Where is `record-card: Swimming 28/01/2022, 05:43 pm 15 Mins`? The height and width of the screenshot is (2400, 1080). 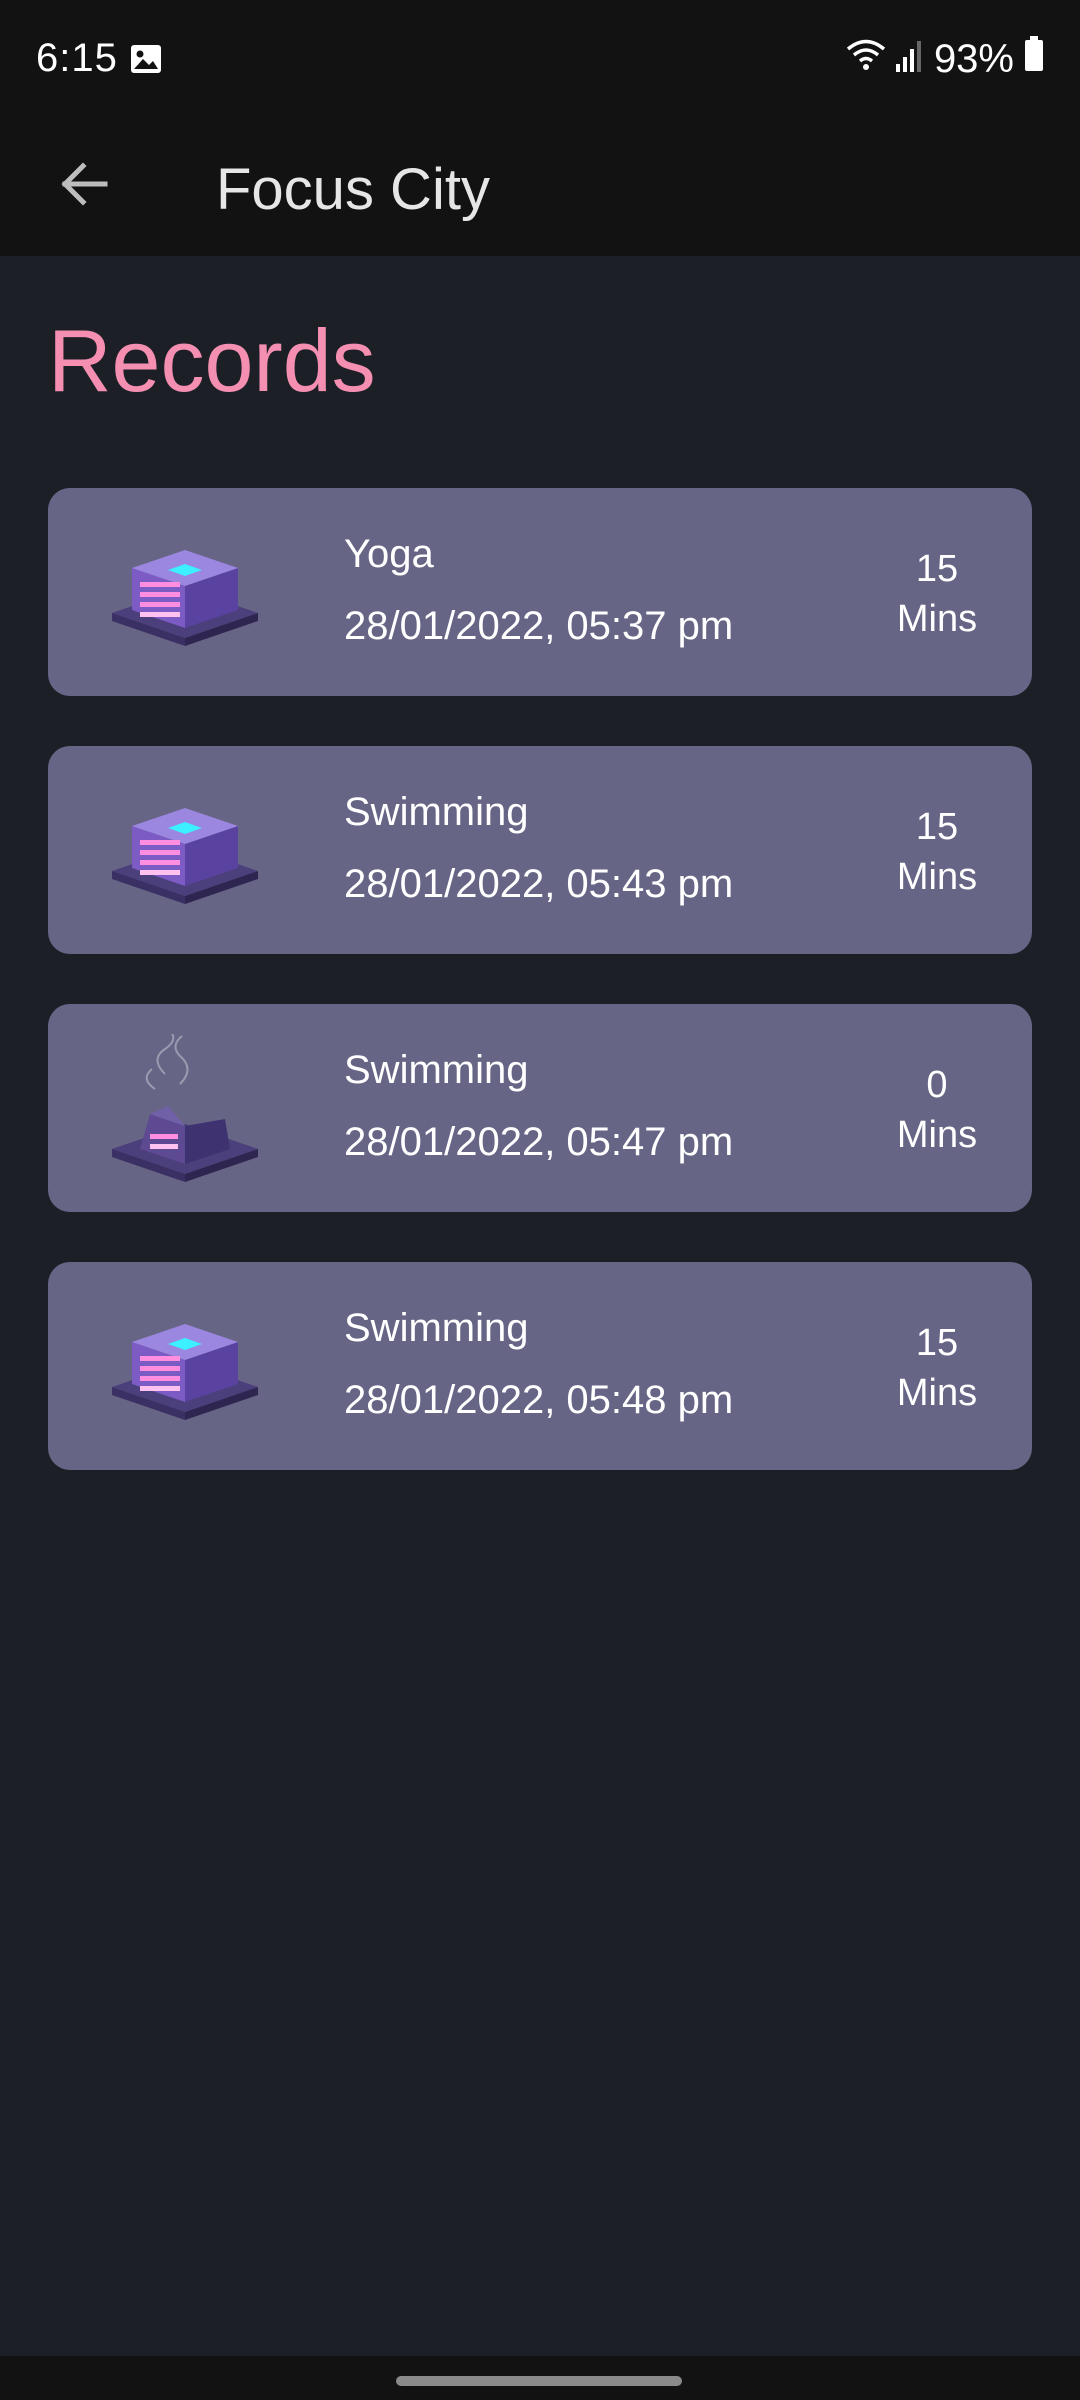 record-card: Swimming 28/01/2022, 05:43 pm 15 Mins is located at coordinates (540, 850).